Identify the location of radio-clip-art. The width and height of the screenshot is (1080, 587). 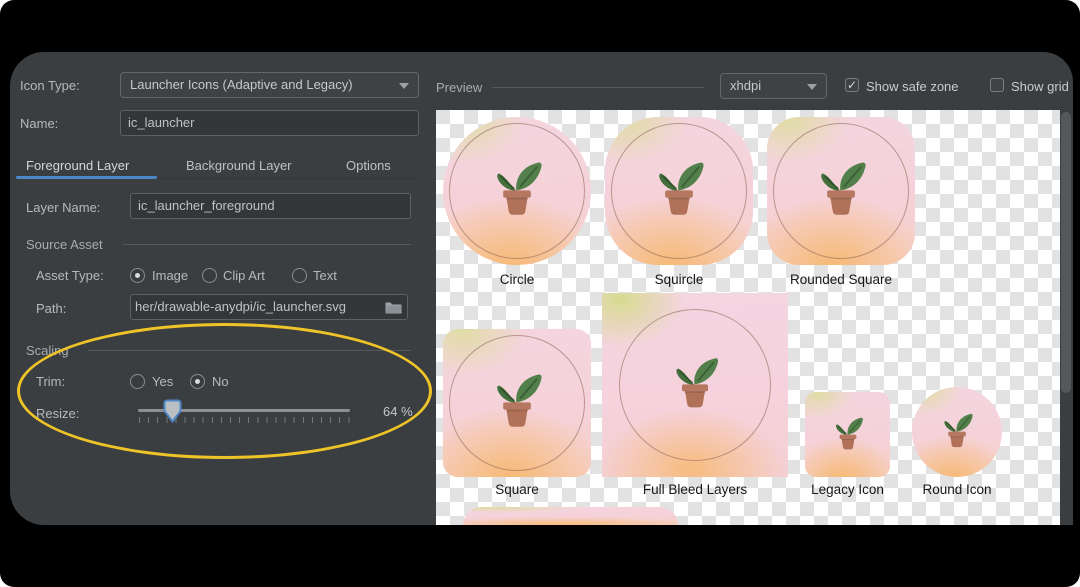
(209, 275).